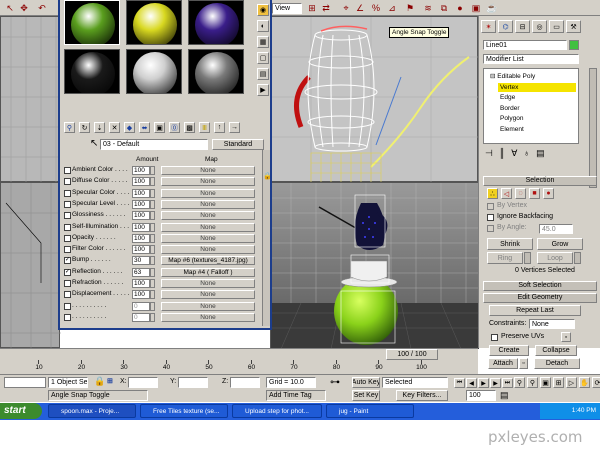  I want to click on attach-list-icon: ▫, so click(523, 363).